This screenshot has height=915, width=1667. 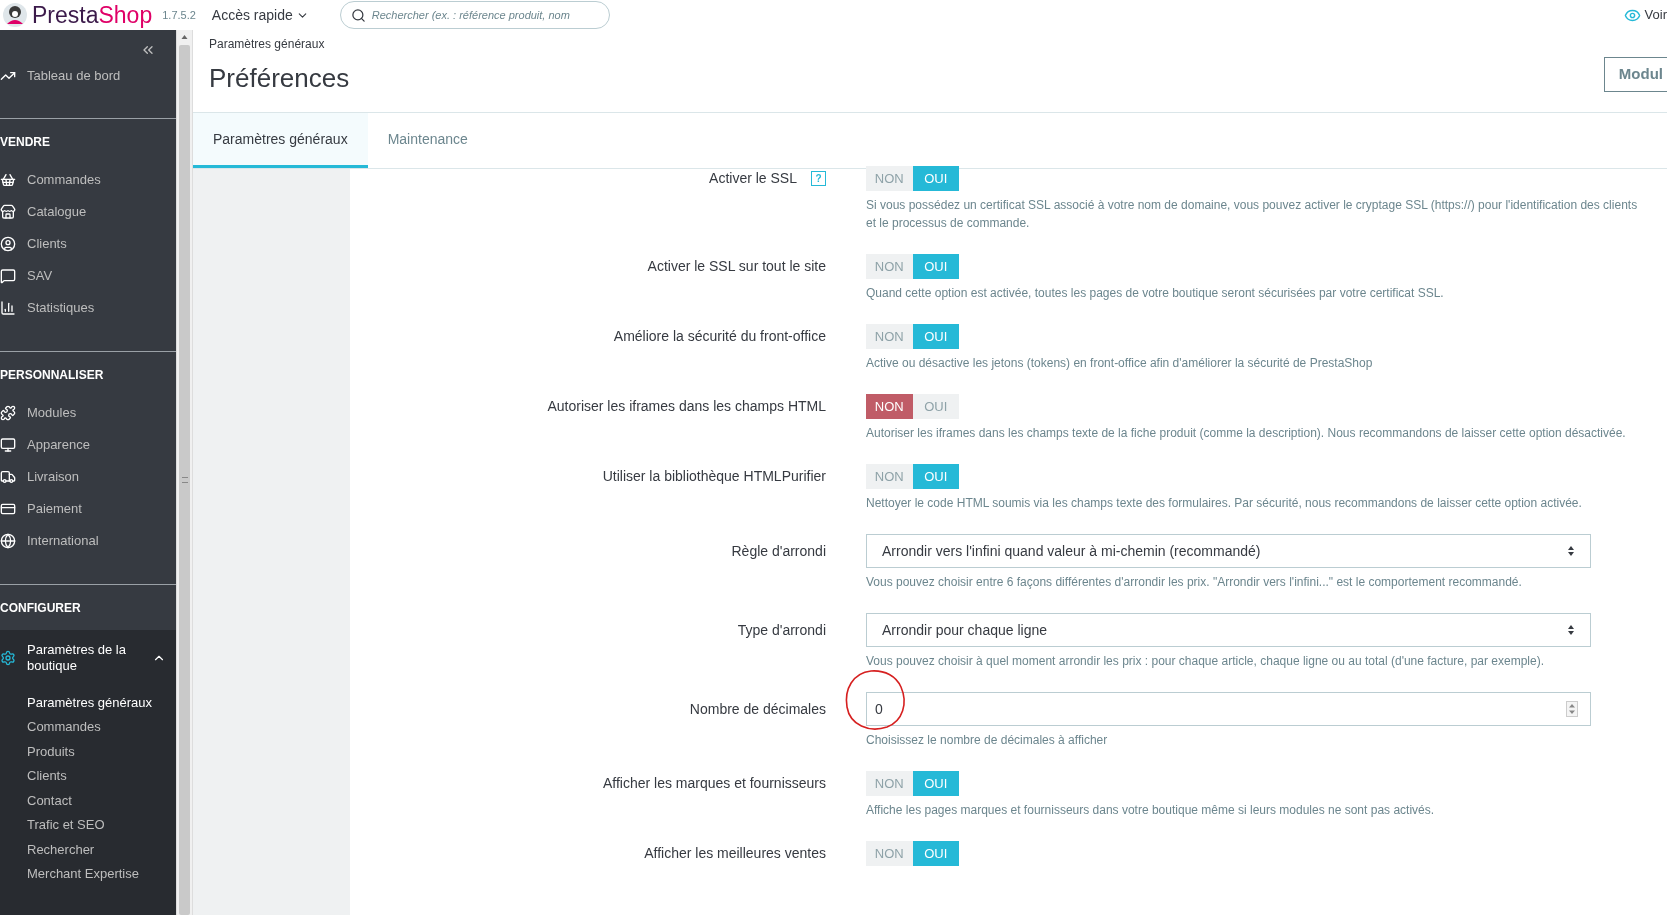 I want to click on scroll-up-icon, so click(x=184, y=37).